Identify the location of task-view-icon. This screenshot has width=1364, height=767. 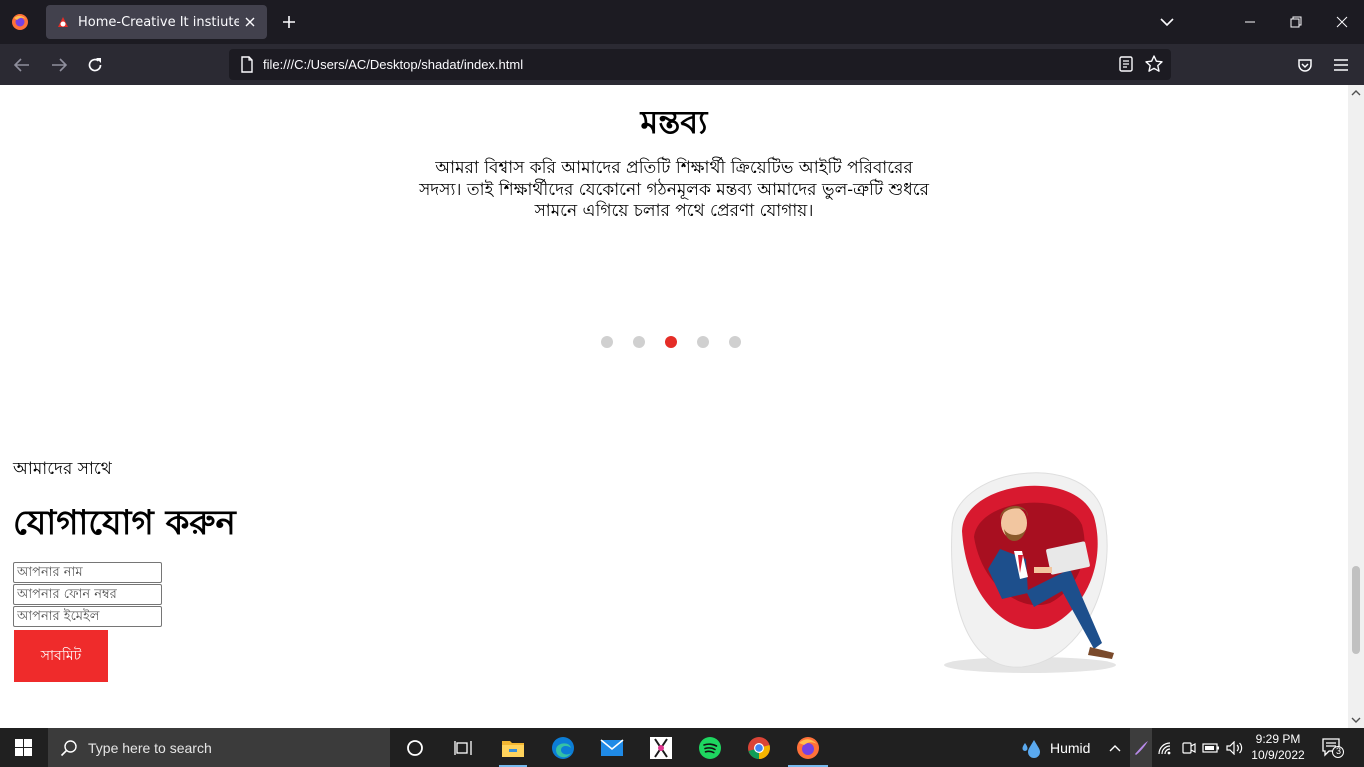
(463, 748).